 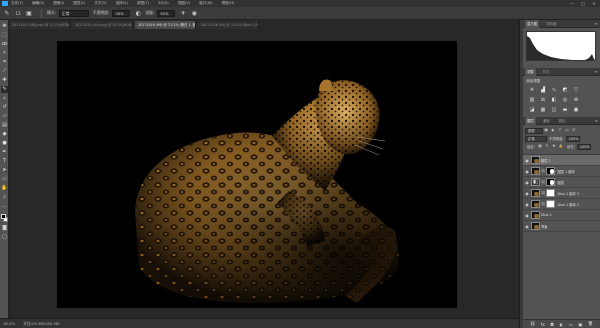 What do you see at coordinates (58, 3) in the screenshot?
I see `menu-image: 图像(I)` at bounding box center [58, 3].